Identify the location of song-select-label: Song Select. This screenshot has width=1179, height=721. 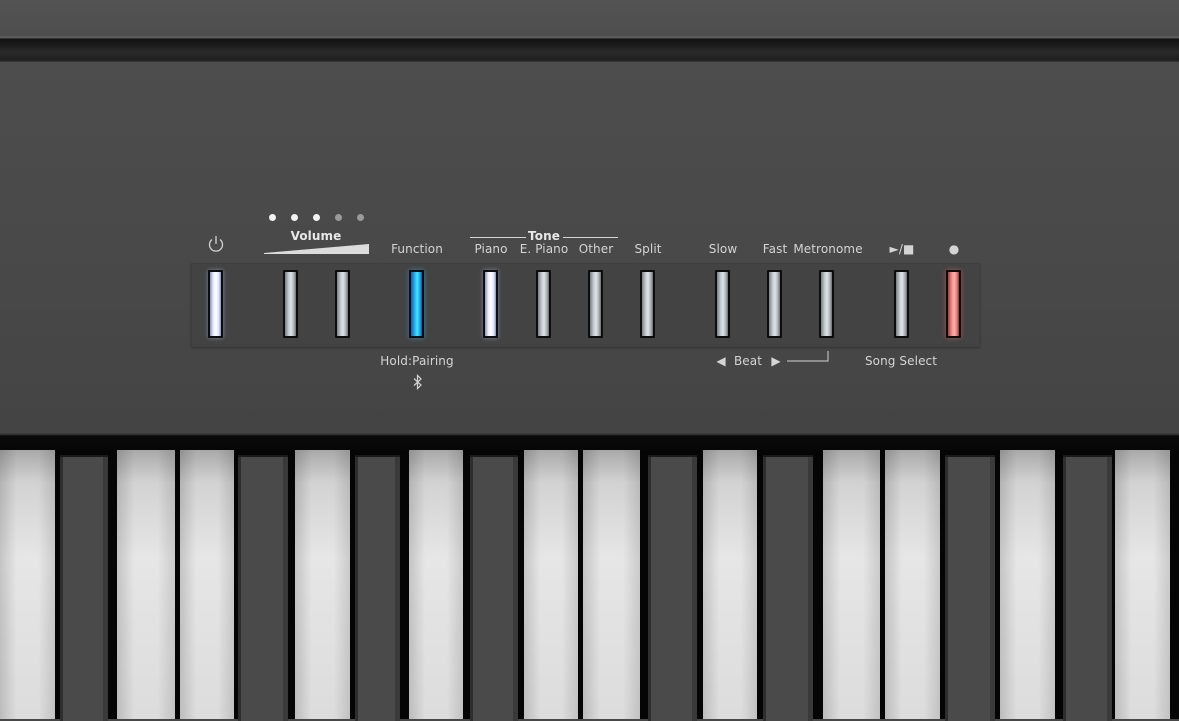
(901, 361).